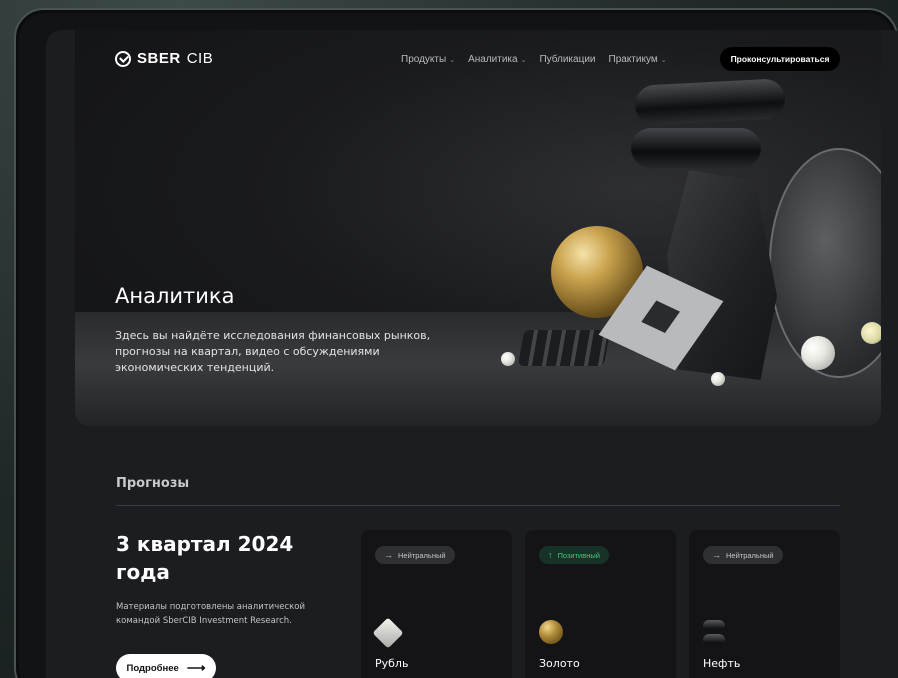  What do you see at coordinates (200, 58) in the screenshot?
I see `logo-cib-text: CIB` at bounding box center [200, 58].